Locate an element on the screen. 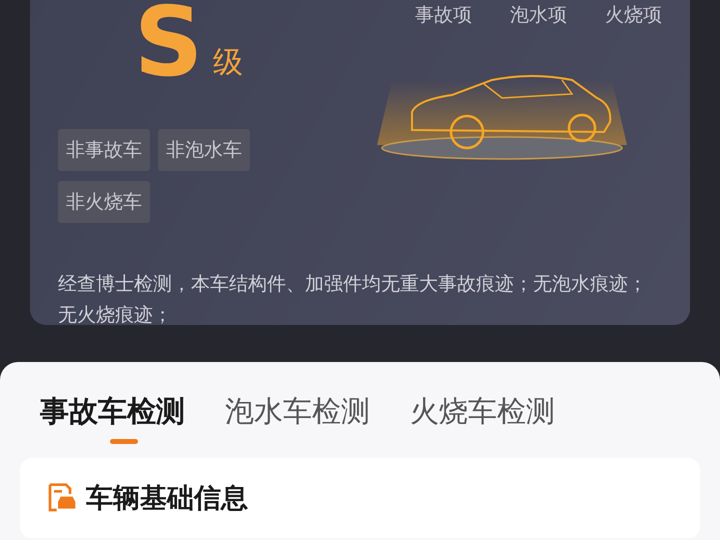 This screenshot has width=720, height=540. result-tag: 非泡水车 is located at coordinates (204, 150).